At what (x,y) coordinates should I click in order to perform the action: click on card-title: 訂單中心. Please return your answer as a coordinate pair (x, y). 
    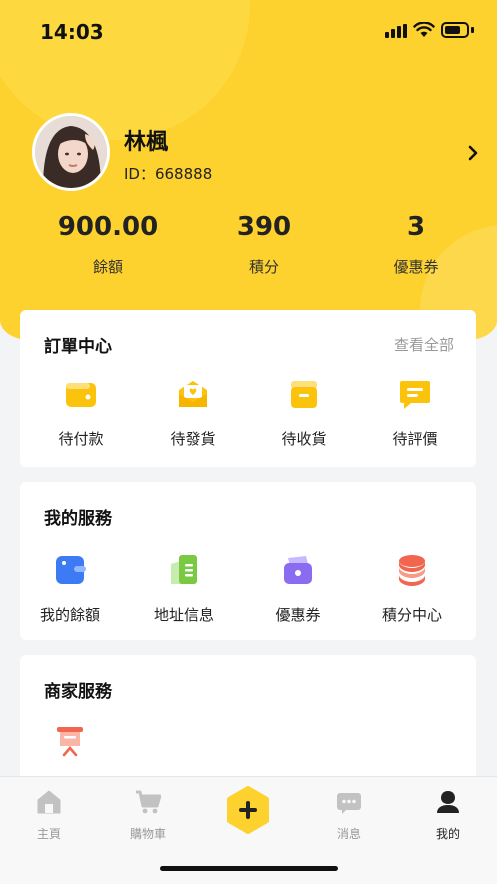
    Looking at the image, I should click on (78, 347).